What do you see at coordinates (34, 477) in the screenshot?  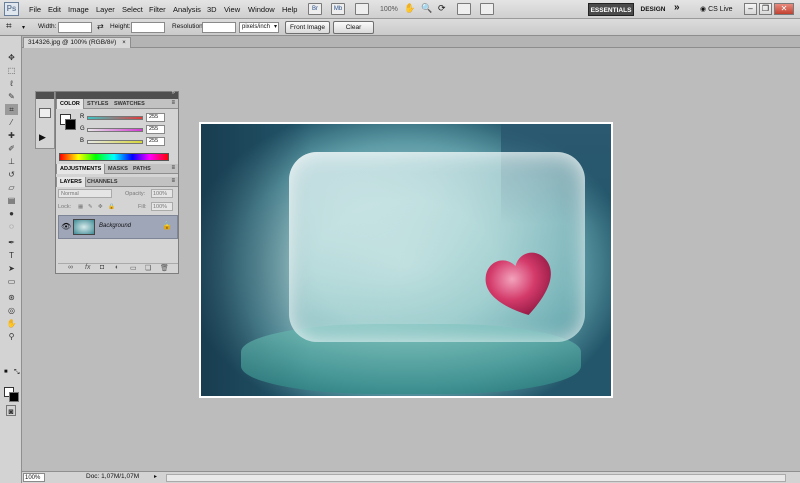 I see `status-zoom-field: 100%` at bounding box center [34, 477].